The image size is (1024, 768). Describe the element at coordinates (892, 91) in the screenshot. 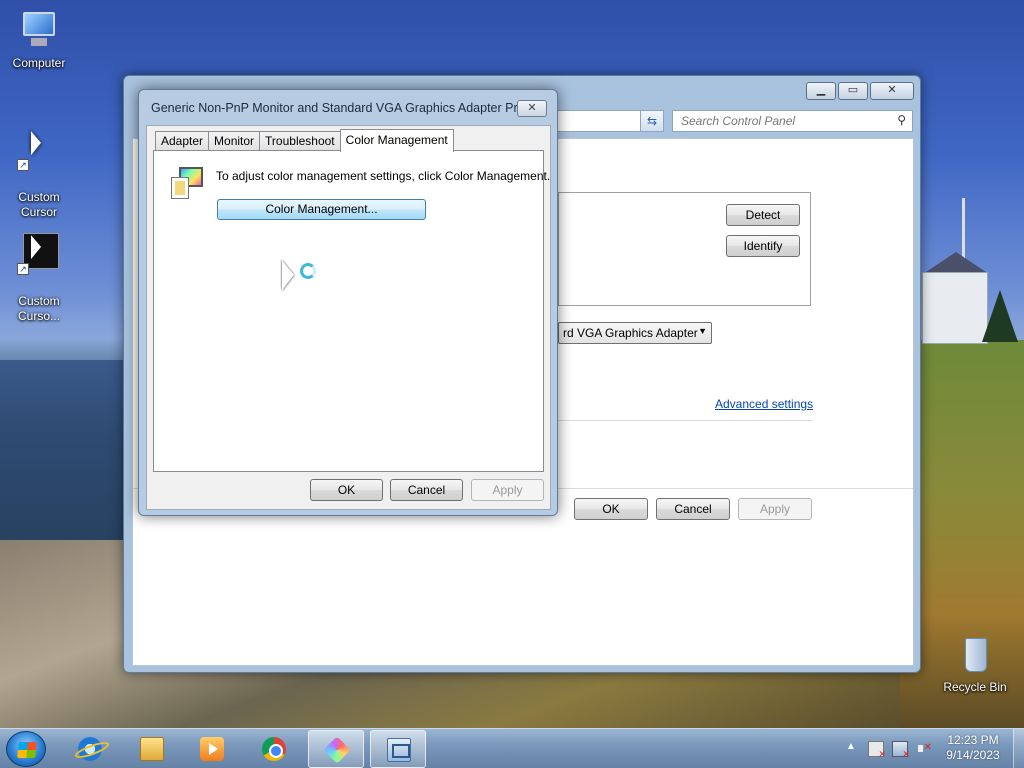

I see `close-button: ✕` at that location.